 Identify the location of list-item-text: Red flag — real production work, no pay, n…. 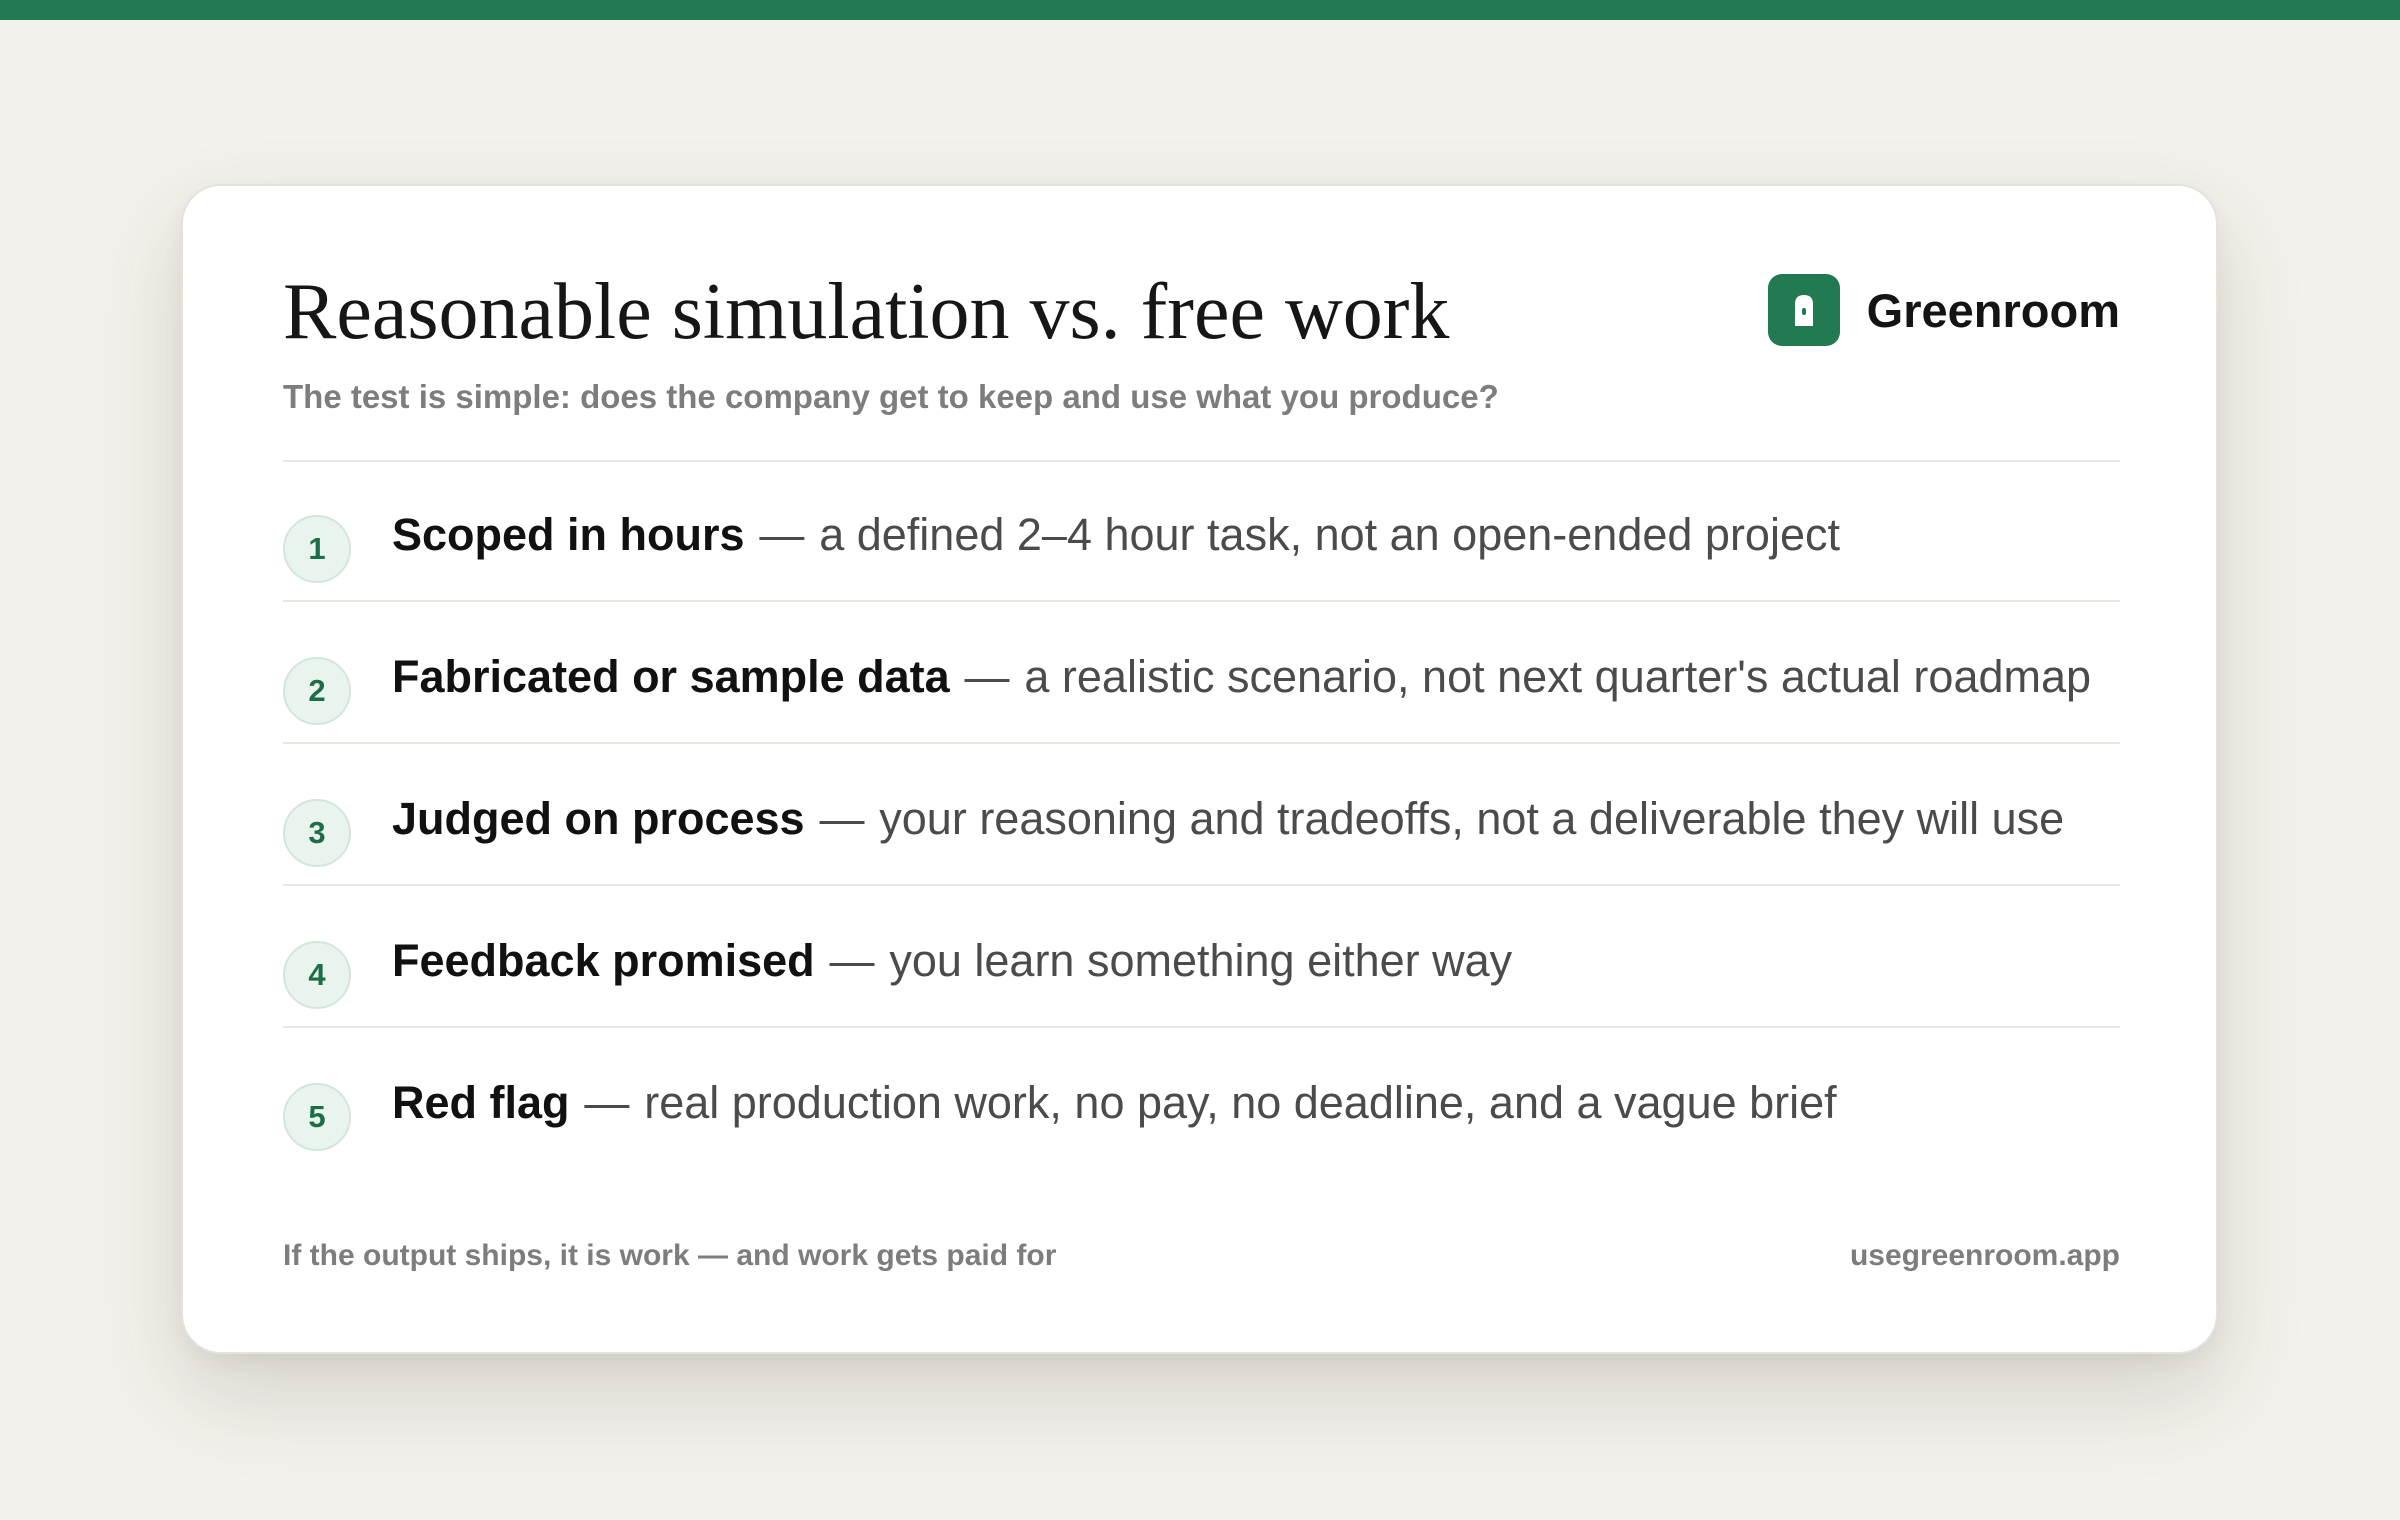
(1114, 1103).